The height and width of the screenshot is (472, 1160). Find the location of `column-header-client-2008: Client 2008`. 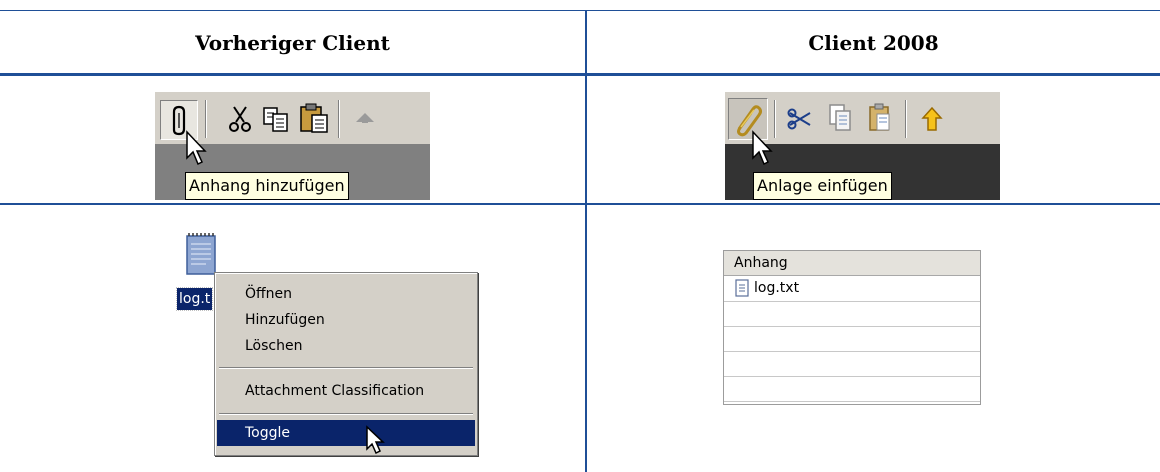

column-header-client-2008: Client 2008 is located at coordinates (873, 42).